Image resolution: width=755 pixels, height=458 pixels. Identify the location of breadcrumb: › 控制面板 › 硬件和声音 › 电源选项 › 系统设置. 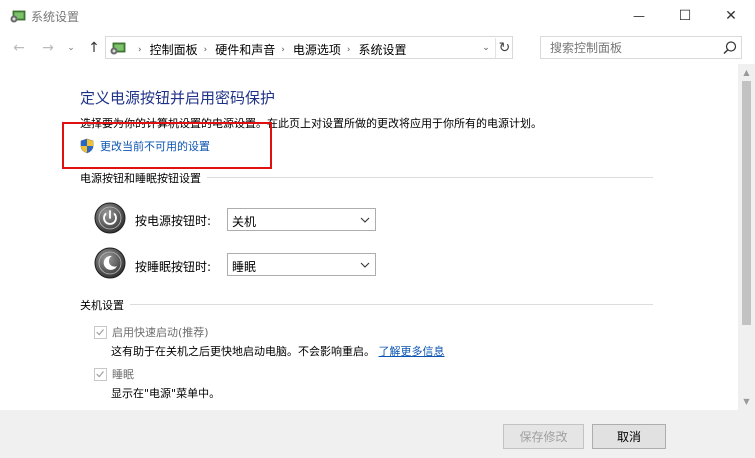
(269, 49).